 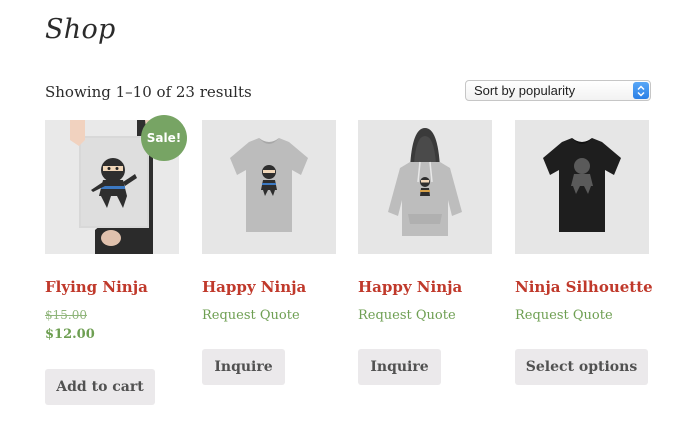 I want to click on sale-badge: Sale!, so click(x=164, y=138).